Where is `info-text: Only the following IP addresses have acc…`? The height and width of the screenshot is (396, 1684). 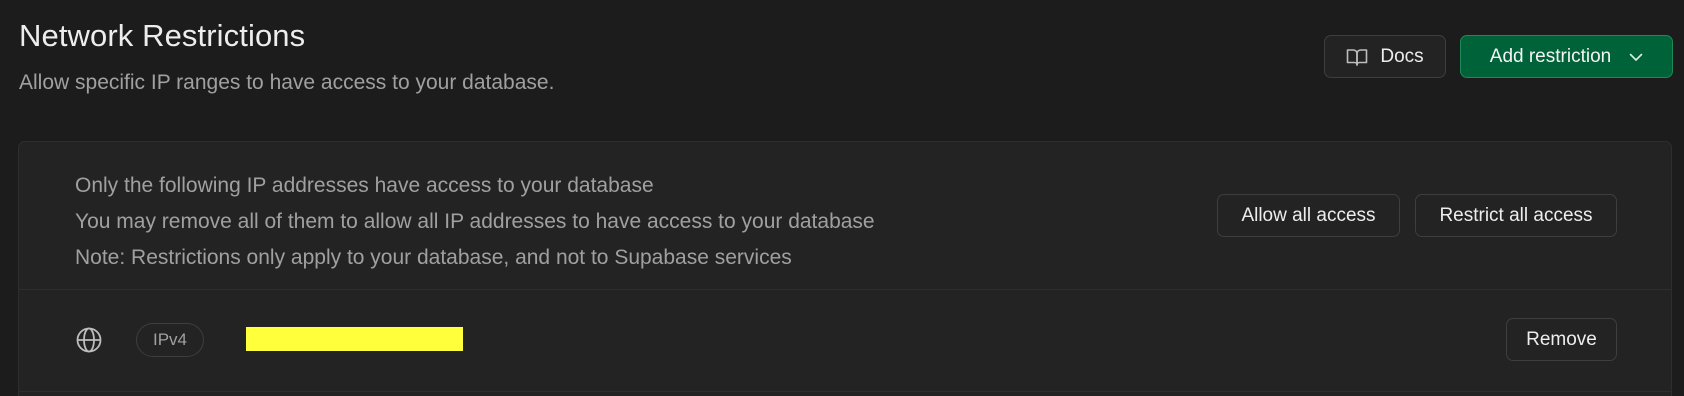
info-text: Only the following IP addresses have acc… is located at coordinates (475, 222).